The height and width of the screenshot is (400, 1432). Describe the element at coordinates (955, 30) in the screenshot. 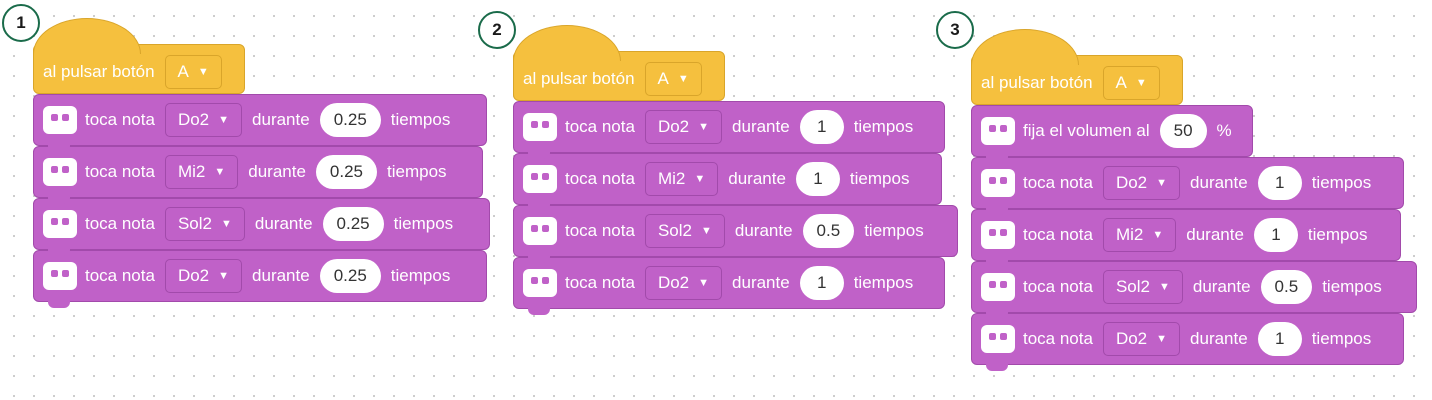

I see `step-badge-3: 3` at that location.